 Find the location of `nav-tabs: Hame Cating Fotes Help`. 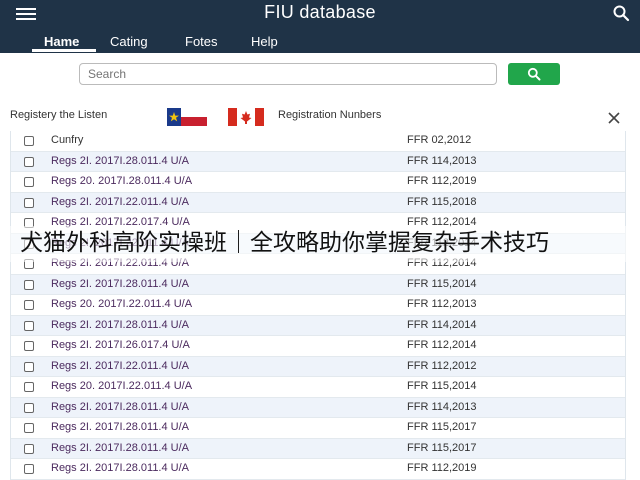

nav-tabs: Hame Cating Fotes Help is located at coordinates (320, 41).